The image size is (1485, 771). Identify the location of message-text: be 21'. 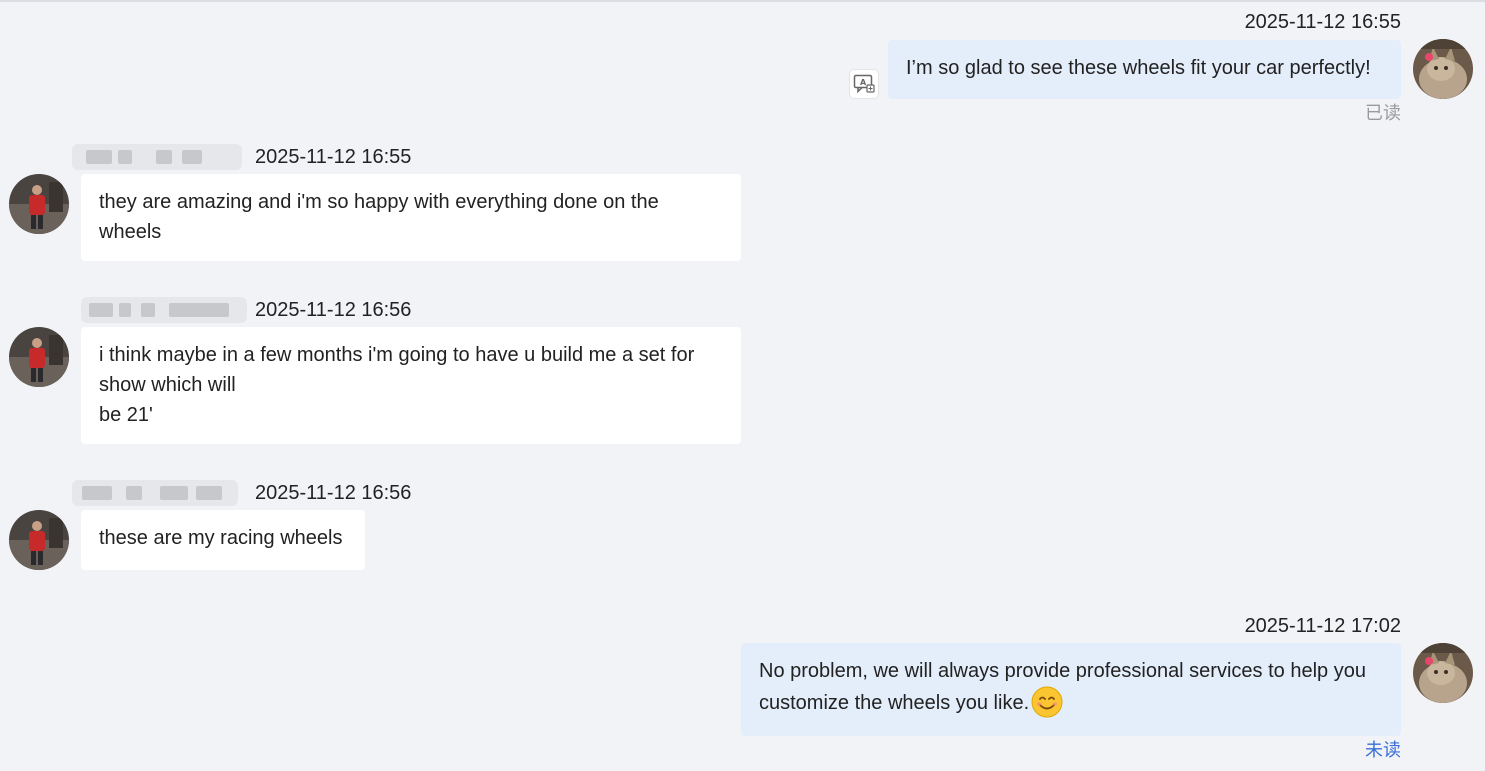
(126, 415).